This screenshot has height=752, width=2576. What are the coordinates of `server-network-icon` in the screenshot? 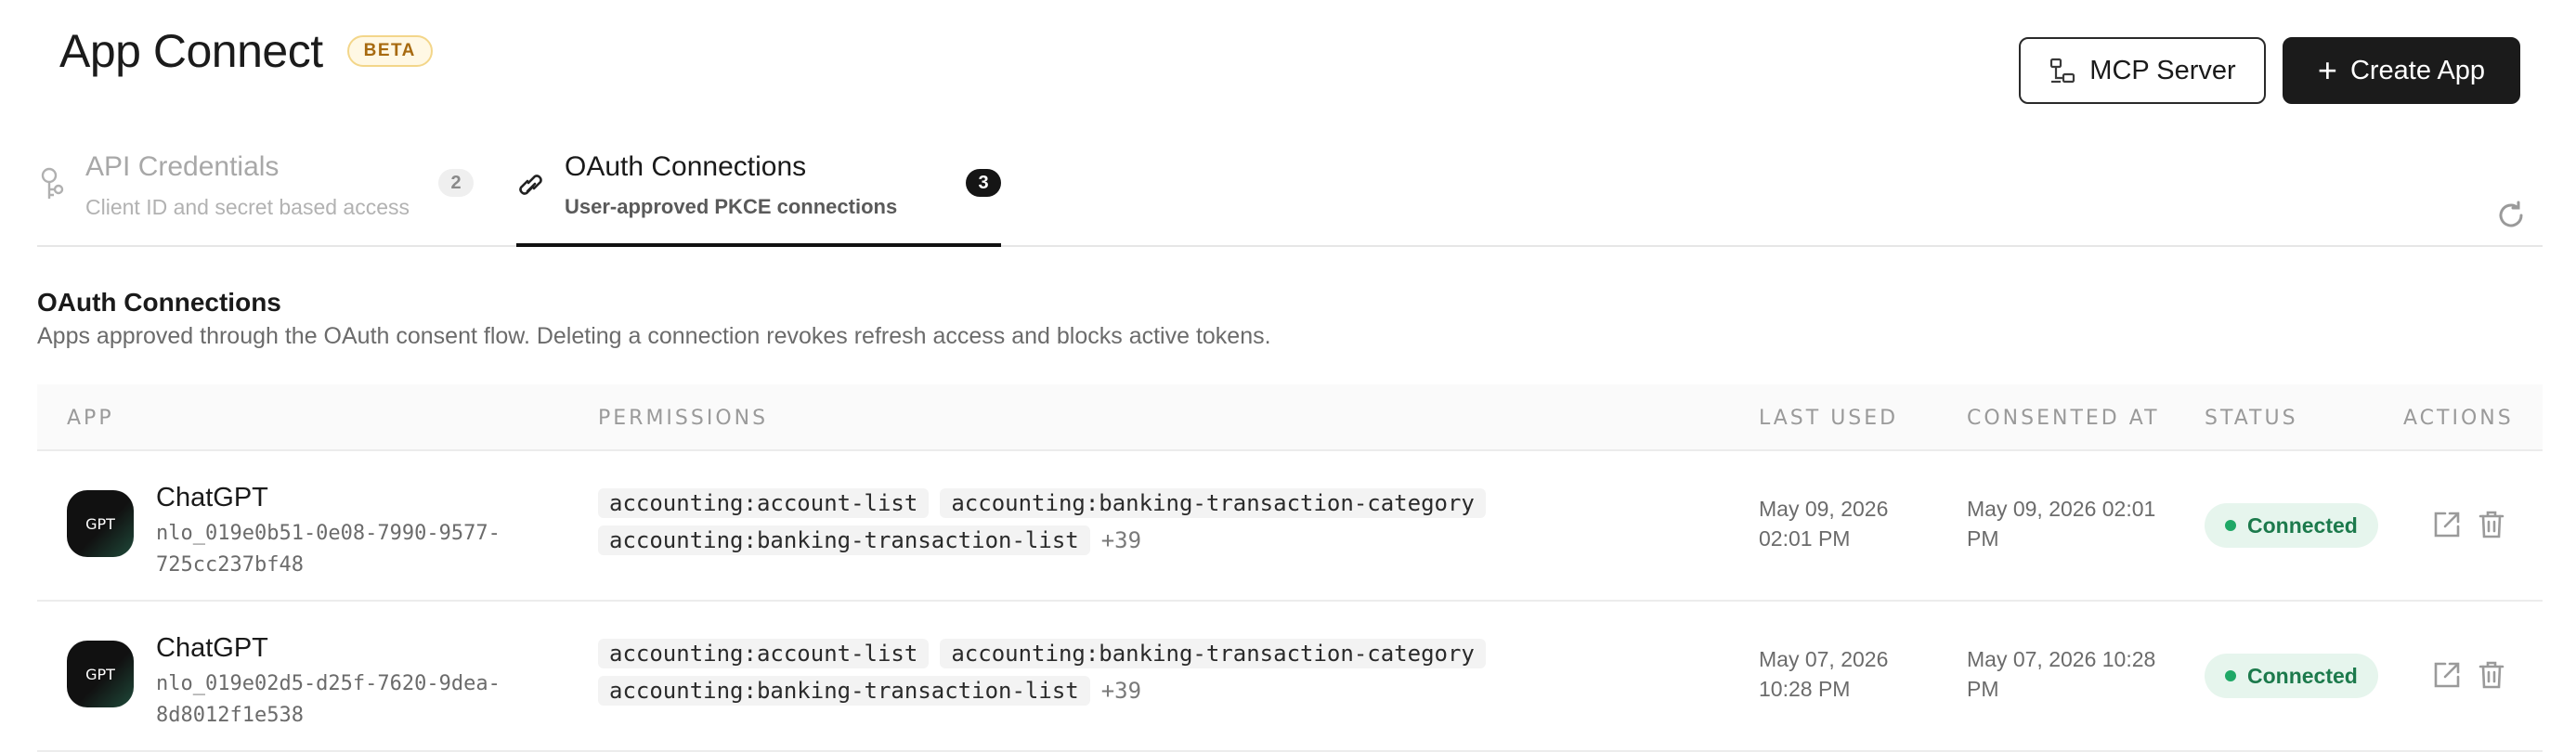 It's located at (2062, 70).